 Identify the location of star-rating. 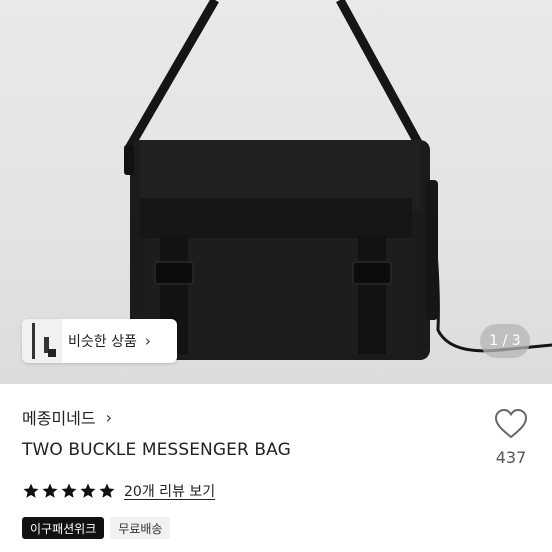
(69, 491).